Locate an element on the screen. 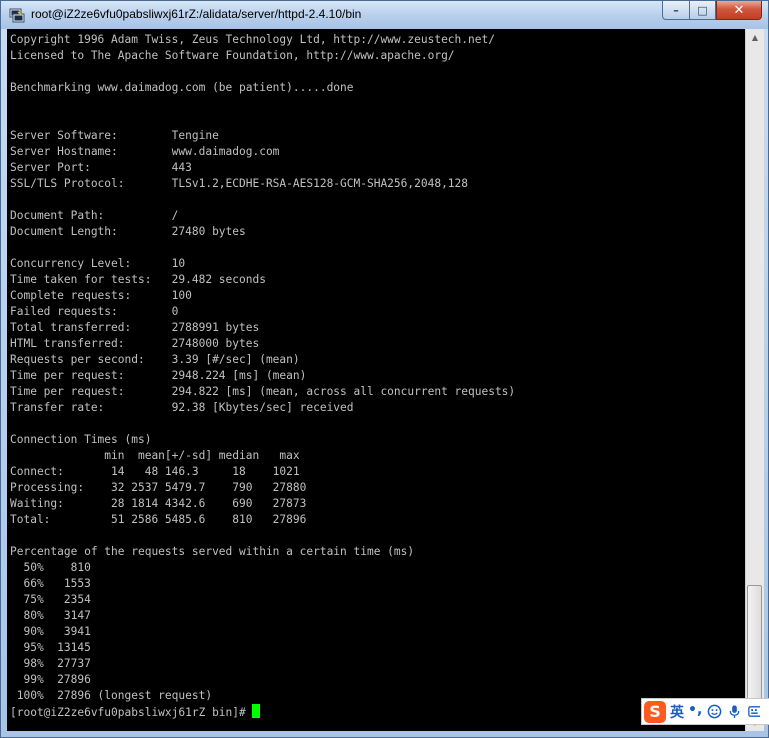 Image resolution: width=769 pixels, height=738 pixels. microphone-icon is located at coordinates (734, 712).